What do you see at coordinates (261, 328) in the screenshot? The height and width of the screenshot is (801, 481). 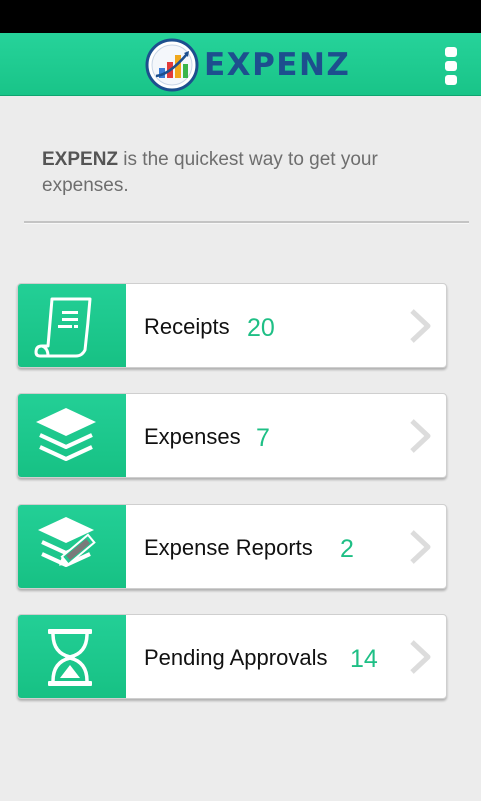 I see `receipts-count: 20` at bounding box center [261, 328].